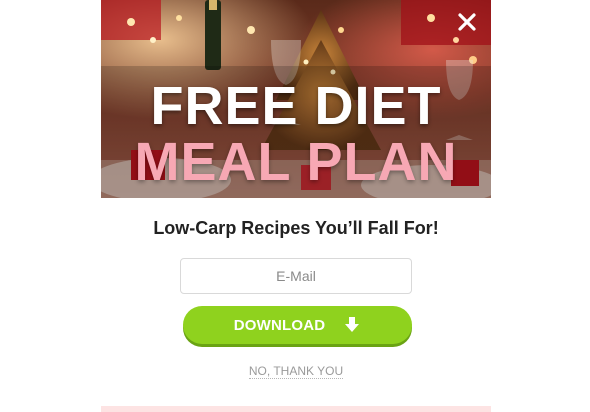  I want to click on email-input, so click(296, 276).